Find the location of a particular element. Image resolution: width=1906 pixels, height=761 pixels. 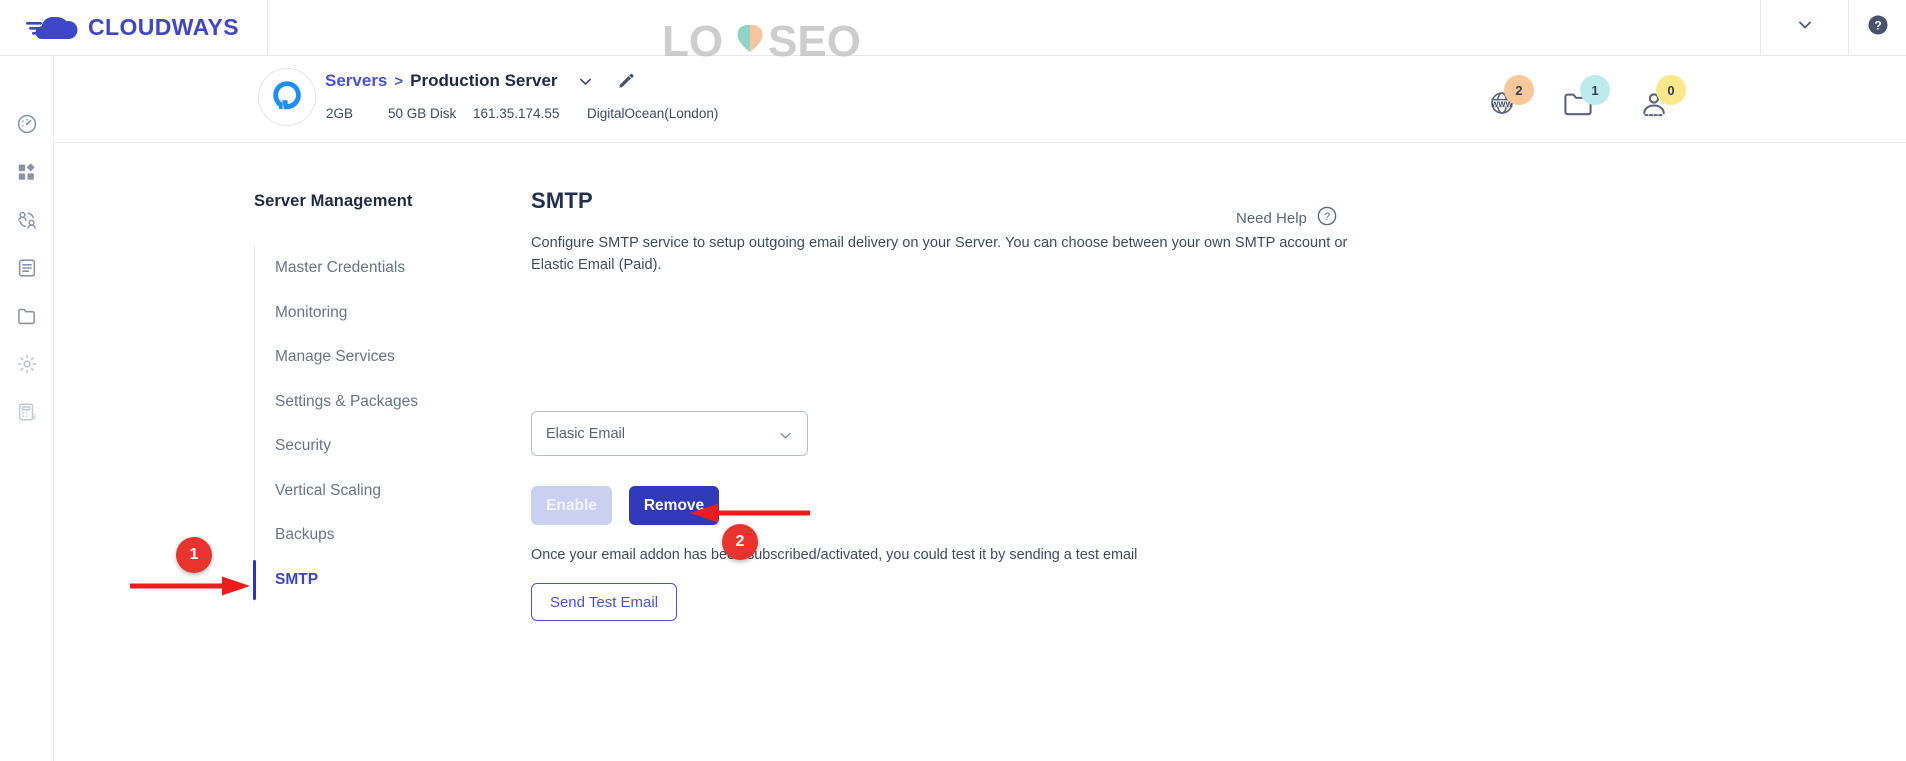

header-counters: WWW 2 1 0 is located at coordinates (1586, 99).